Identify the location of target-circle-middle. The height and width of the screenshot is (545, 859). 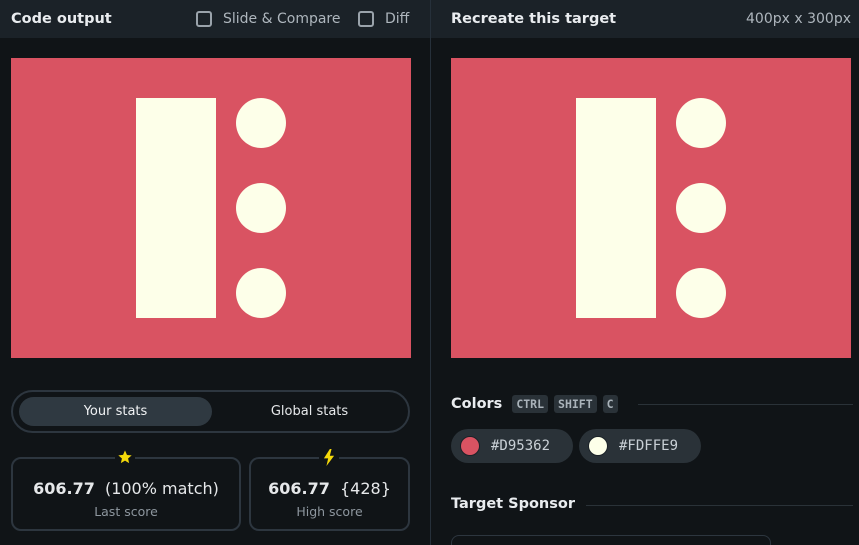
(701, 208).